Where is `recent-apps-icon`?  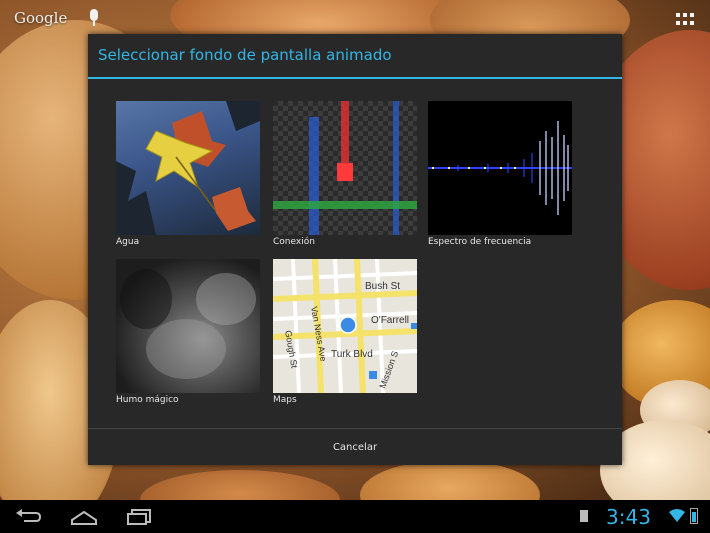
recent-apps-icon is located at coordinates (139, 517).